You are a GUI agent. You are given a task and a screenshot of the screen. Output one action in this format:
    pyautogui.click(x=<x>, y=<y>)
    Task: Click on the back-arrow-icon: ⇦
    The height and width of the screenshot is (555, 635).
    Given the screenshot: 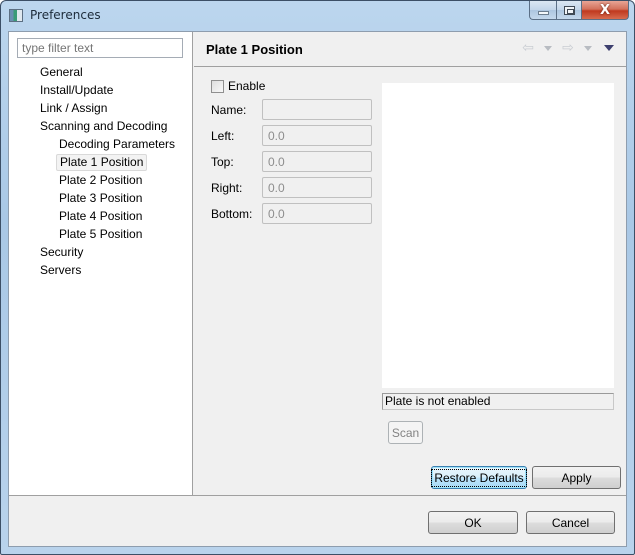 What is the action you would take?
    pyautogui.click(x=528, y=48)
    